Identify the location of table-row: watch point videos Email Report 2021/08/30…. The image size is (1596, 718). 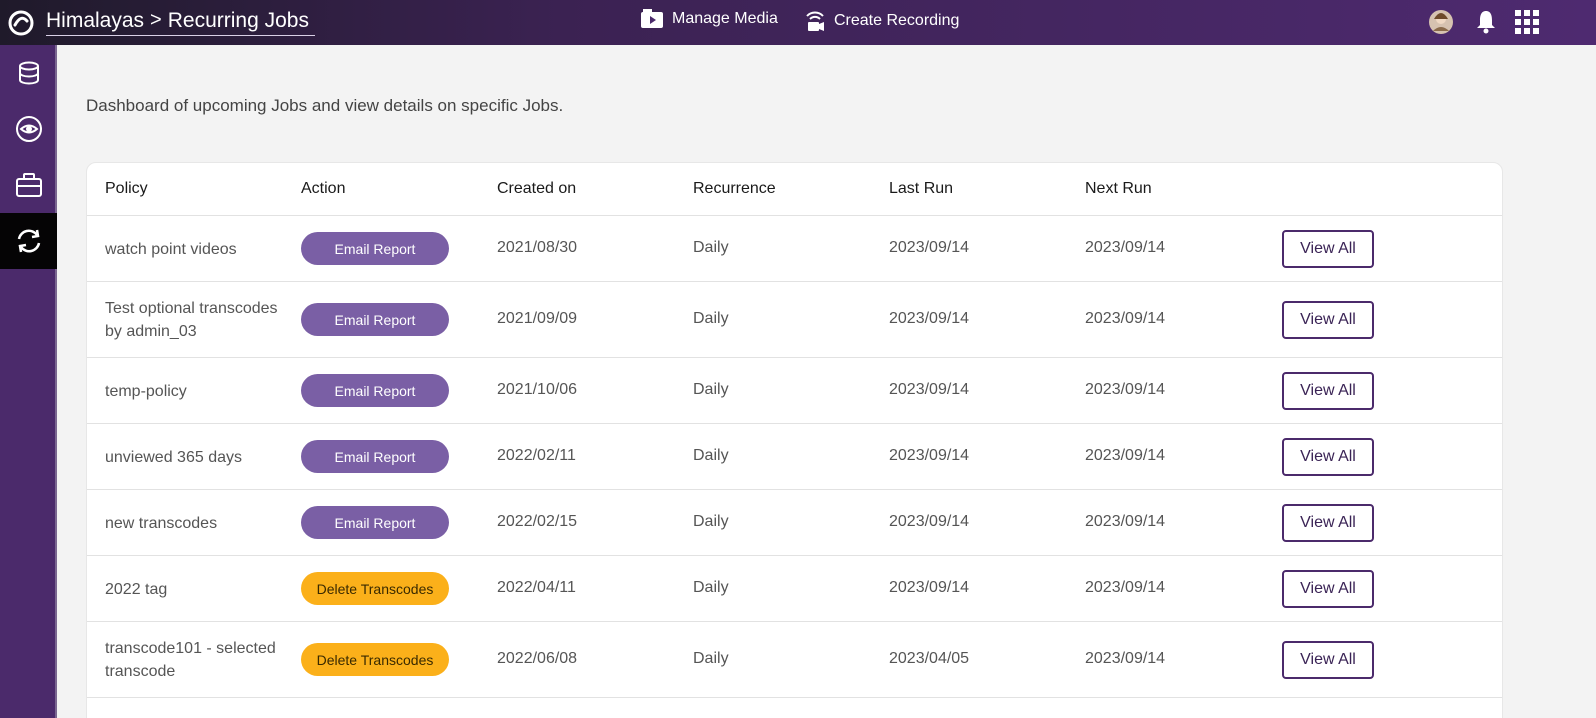
(794, 249).